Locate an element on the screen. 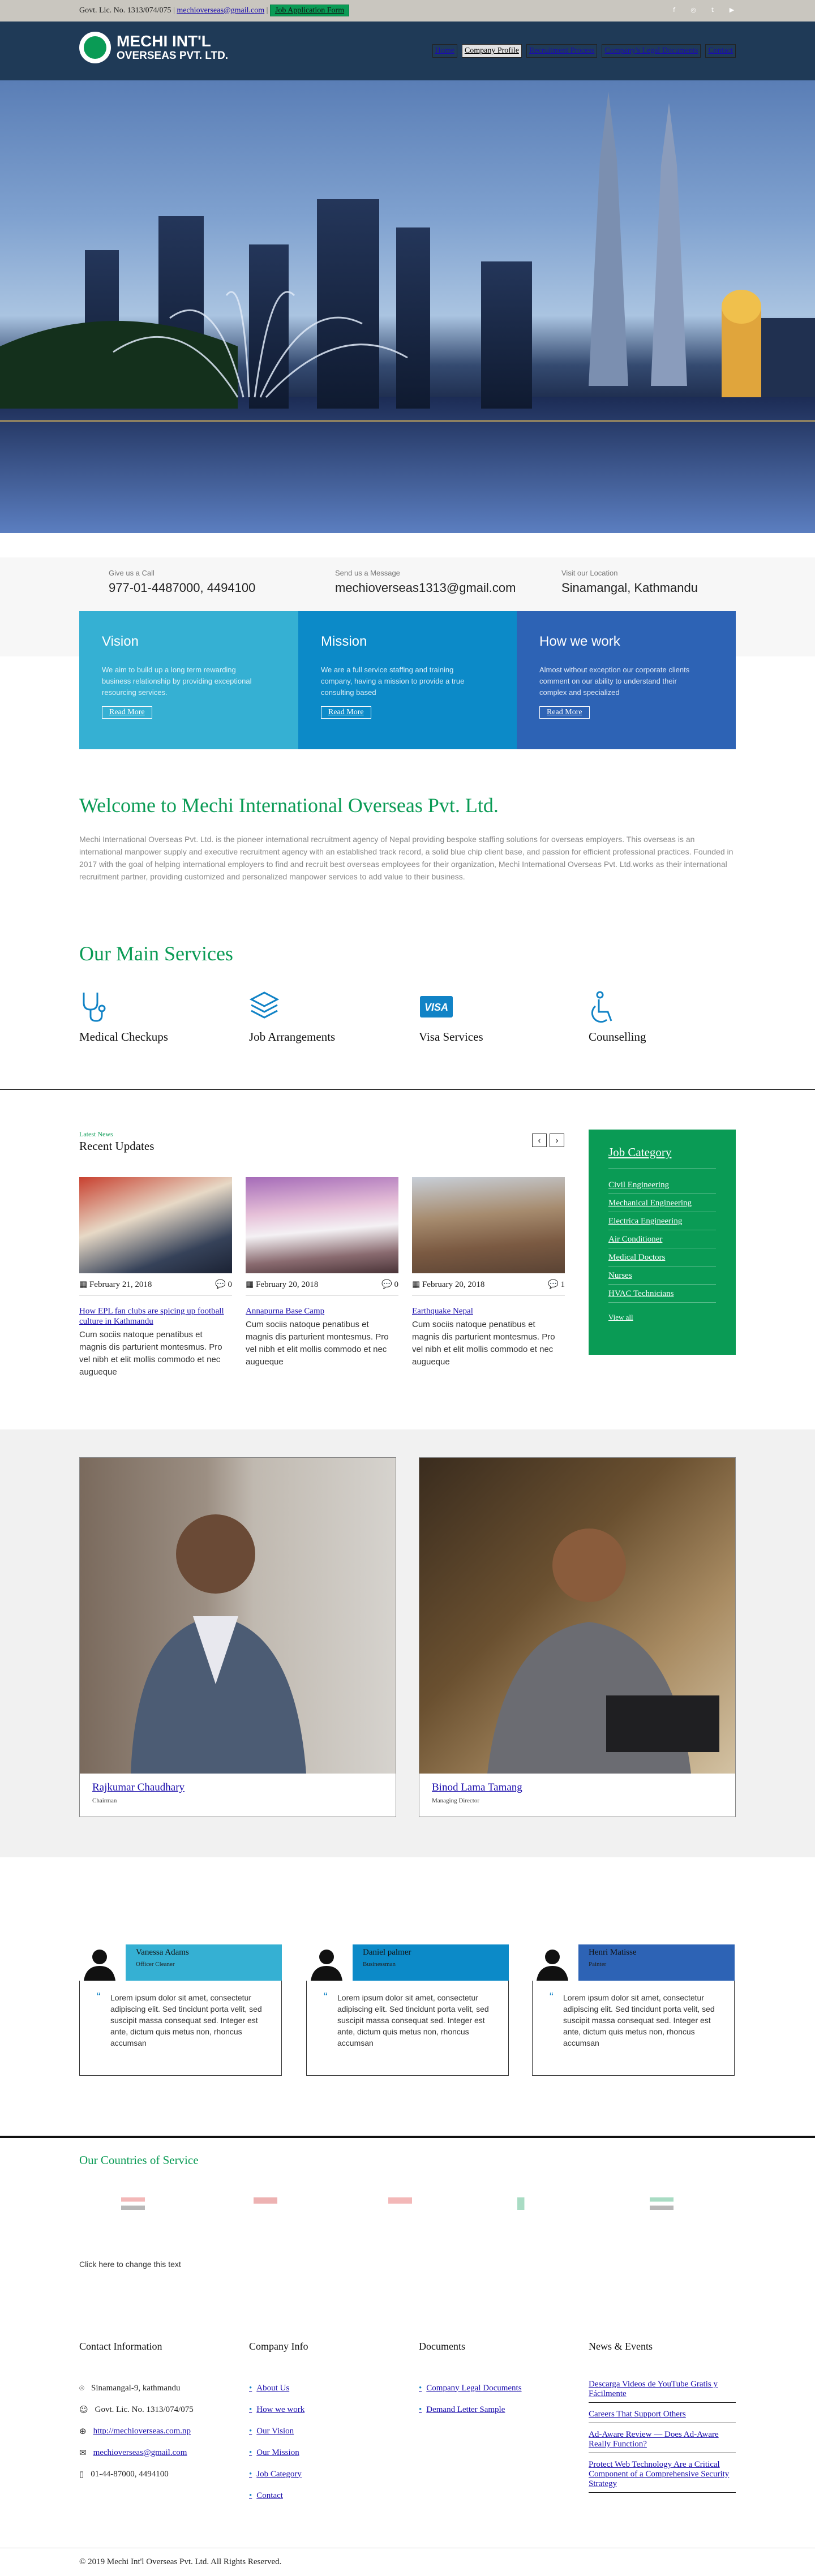 The image size is (815, 2576). comments-wrap: 💬 1 is located at coordinates (556, 1285).